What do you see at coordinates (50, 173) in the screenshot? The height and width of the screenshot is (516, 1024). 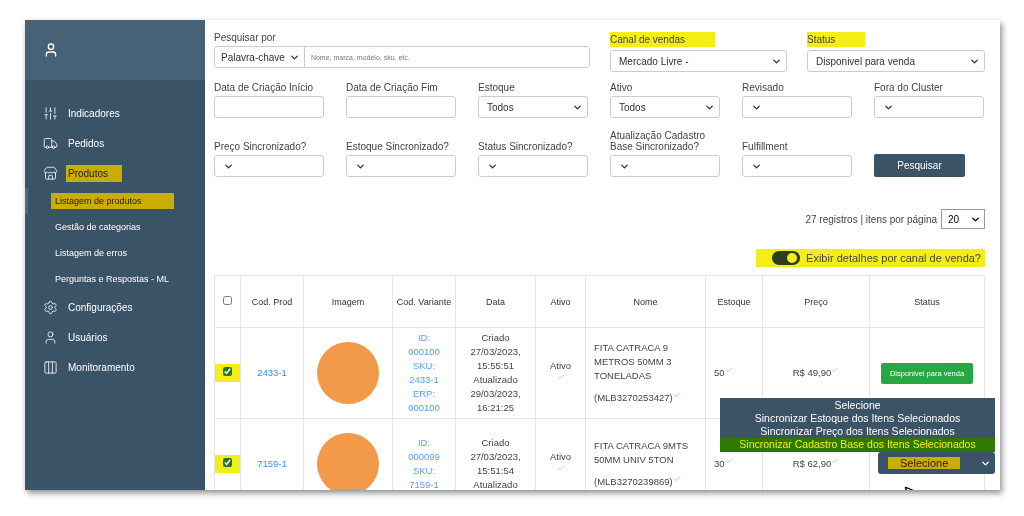 I see `store-icon` at bounding box center [50, 173].